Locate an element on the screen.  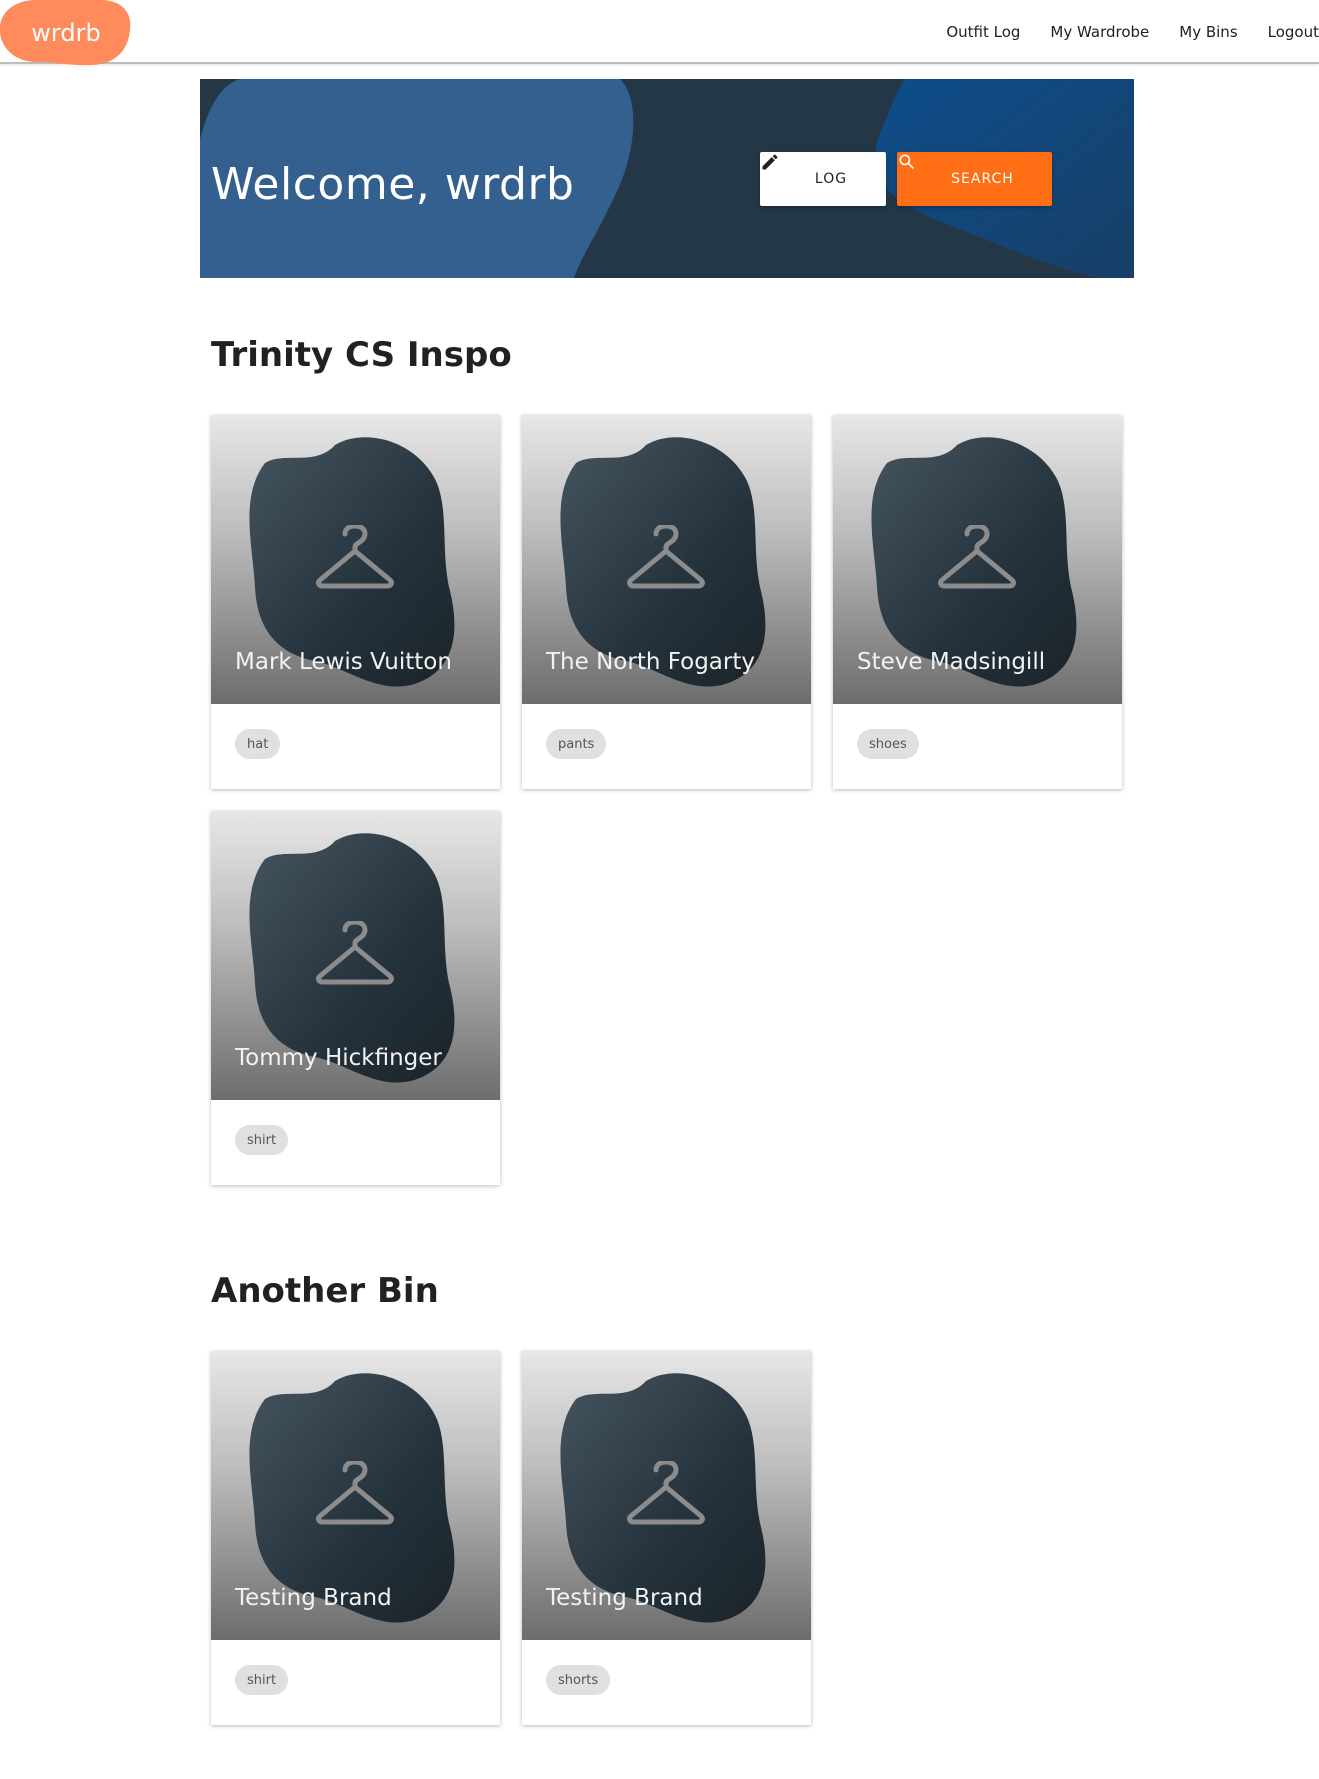
card-item-name: Mark Lewis Vuitton is located at coordinates (343, 662).